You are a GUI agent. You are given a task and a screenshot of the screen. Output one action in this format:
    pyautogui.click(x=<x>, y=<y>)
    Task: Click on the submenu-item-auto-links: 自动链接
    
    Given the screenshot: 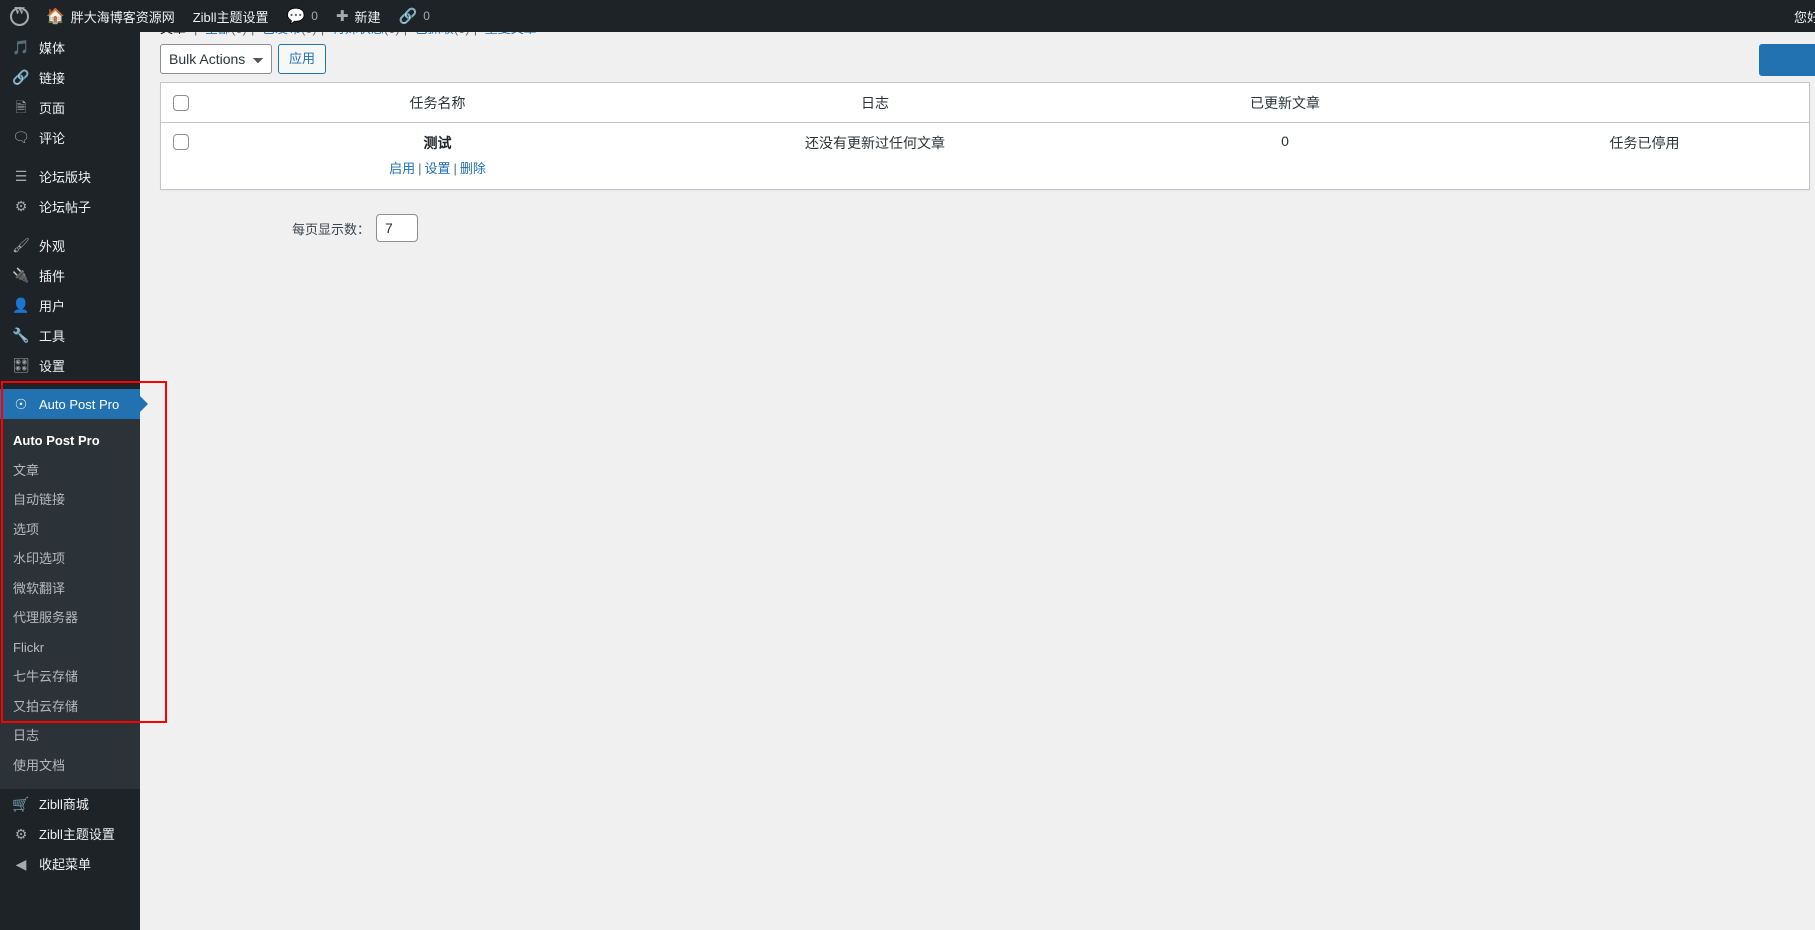 What is the action you would take?
    pyautogui.click(x=70, y=500)
    